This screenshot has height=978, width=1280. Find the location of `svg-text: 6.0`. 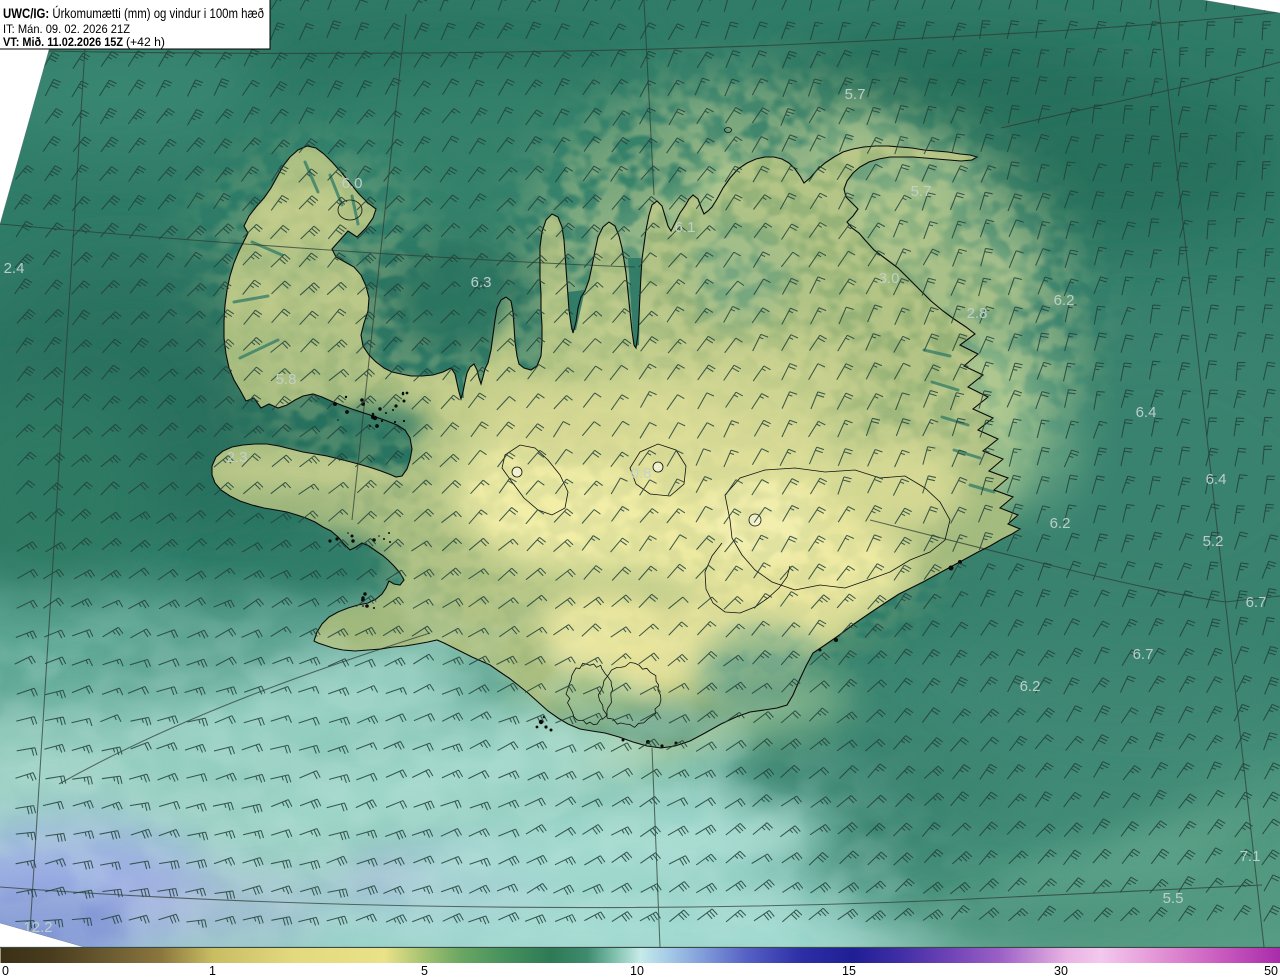

svg-text: 6.0 is located at coordinates (352, 183).